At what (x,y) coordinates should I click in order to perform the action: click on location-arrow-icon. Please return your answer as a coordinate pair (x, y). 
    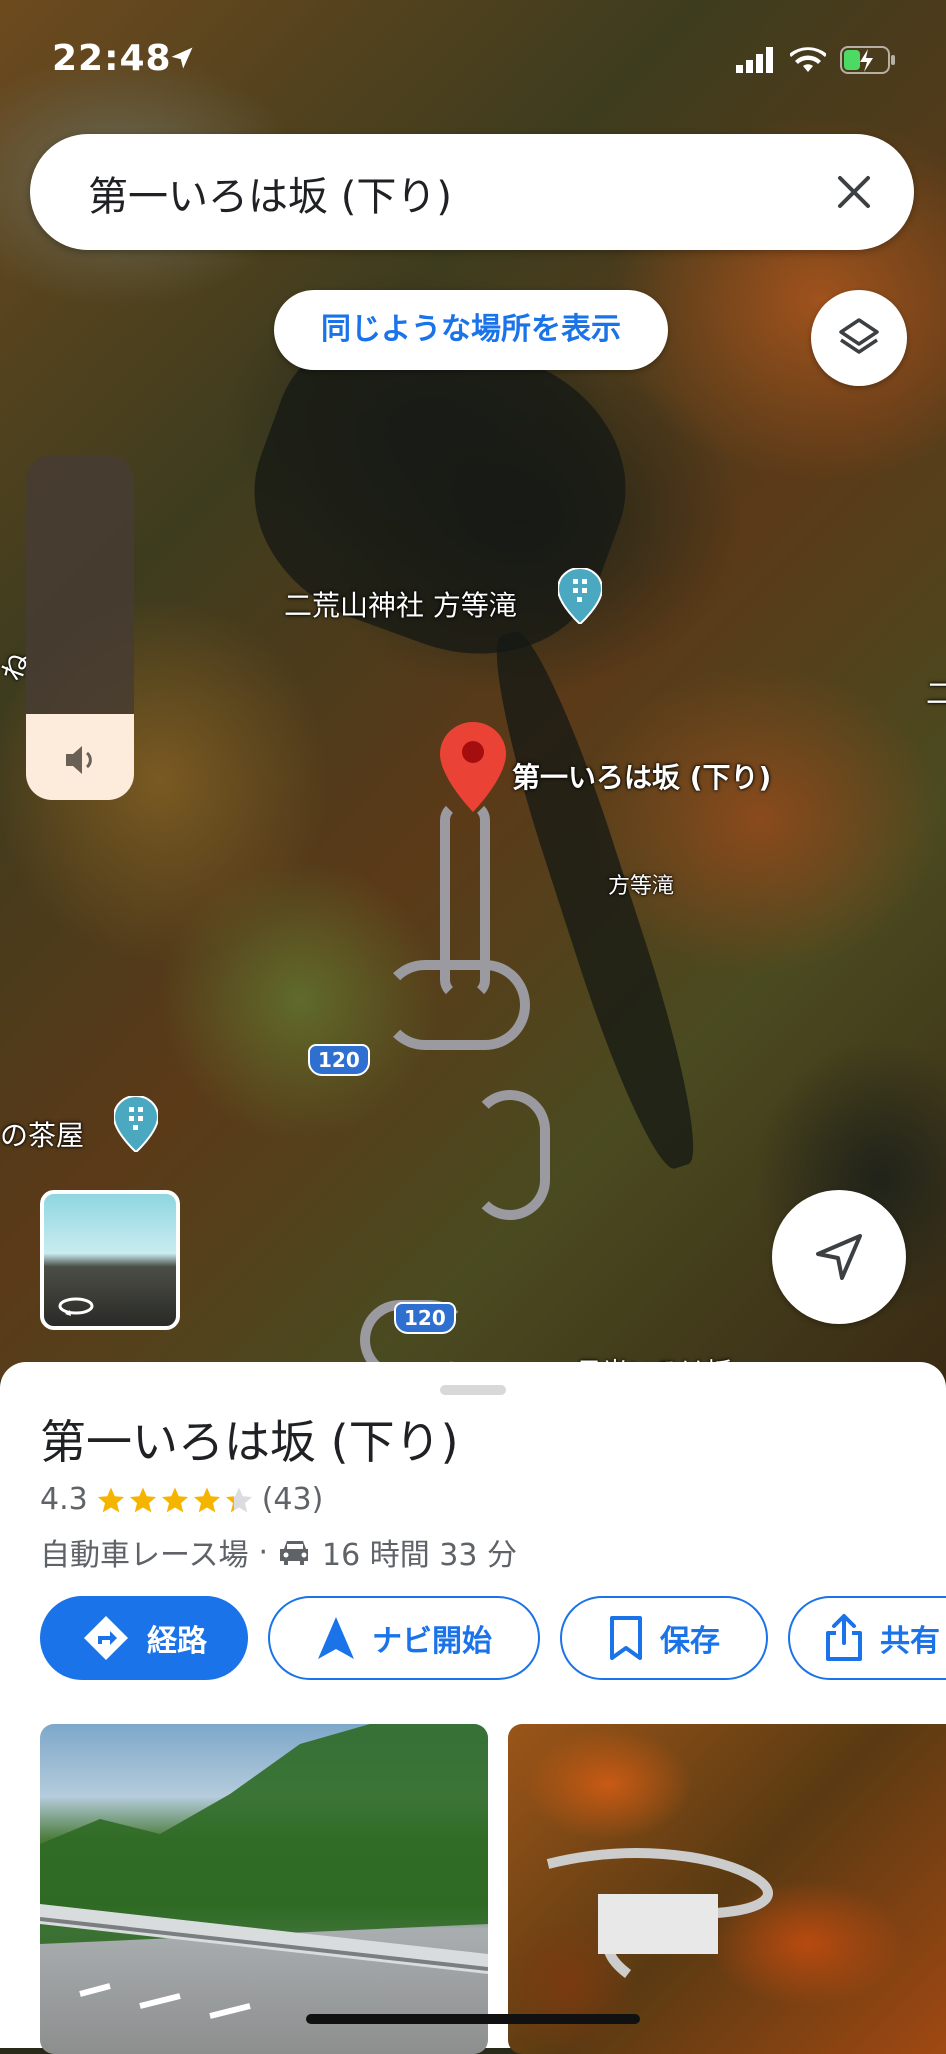
    Looking at the image, I should click on (182, 58).